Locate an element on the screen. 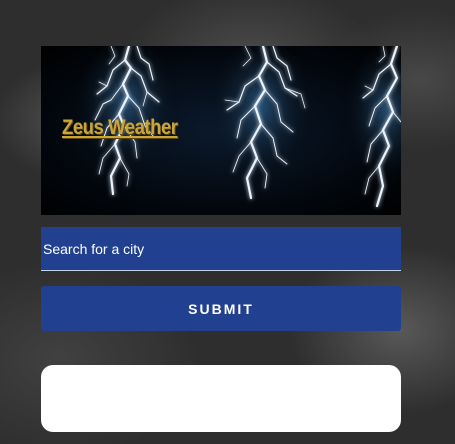 This screenshot has height=444, width=455. city-search-input is located at coordinates (221, 249).